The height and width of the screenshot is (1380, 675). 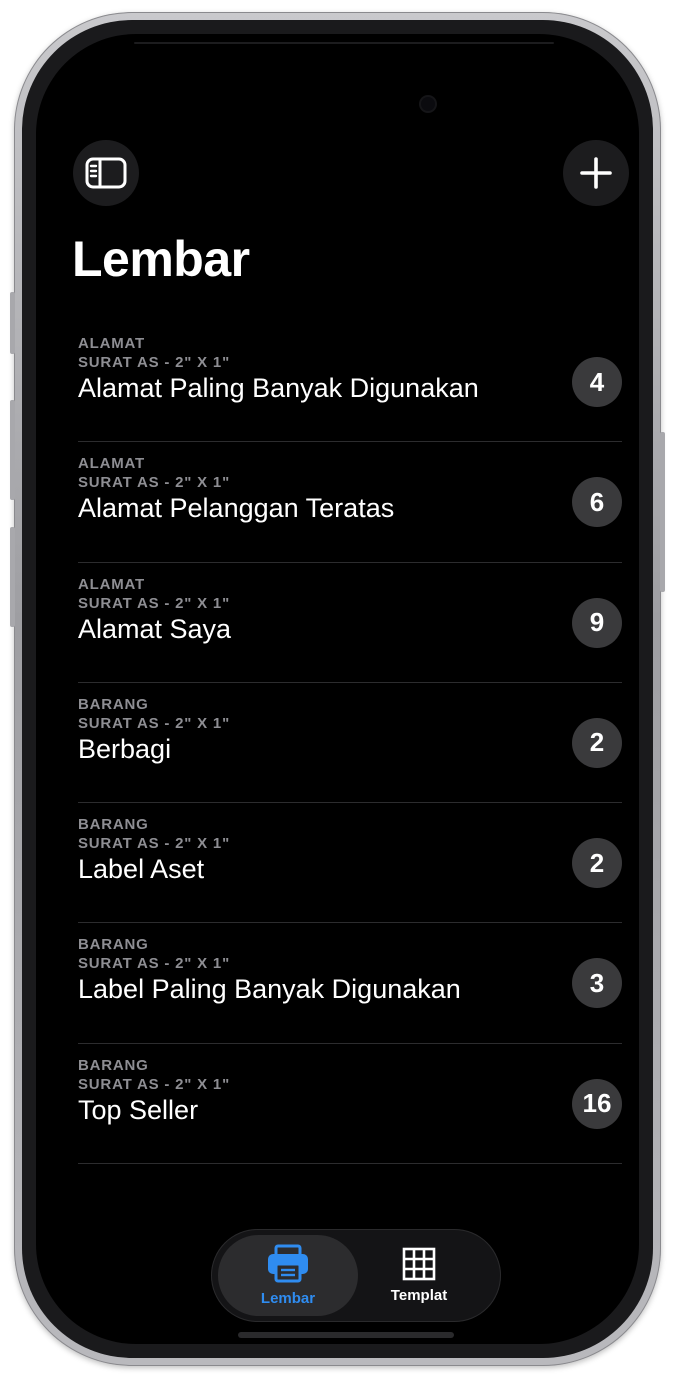 I want to click on tab-bar: Lembar Templat, so click(x=356, y=1275).